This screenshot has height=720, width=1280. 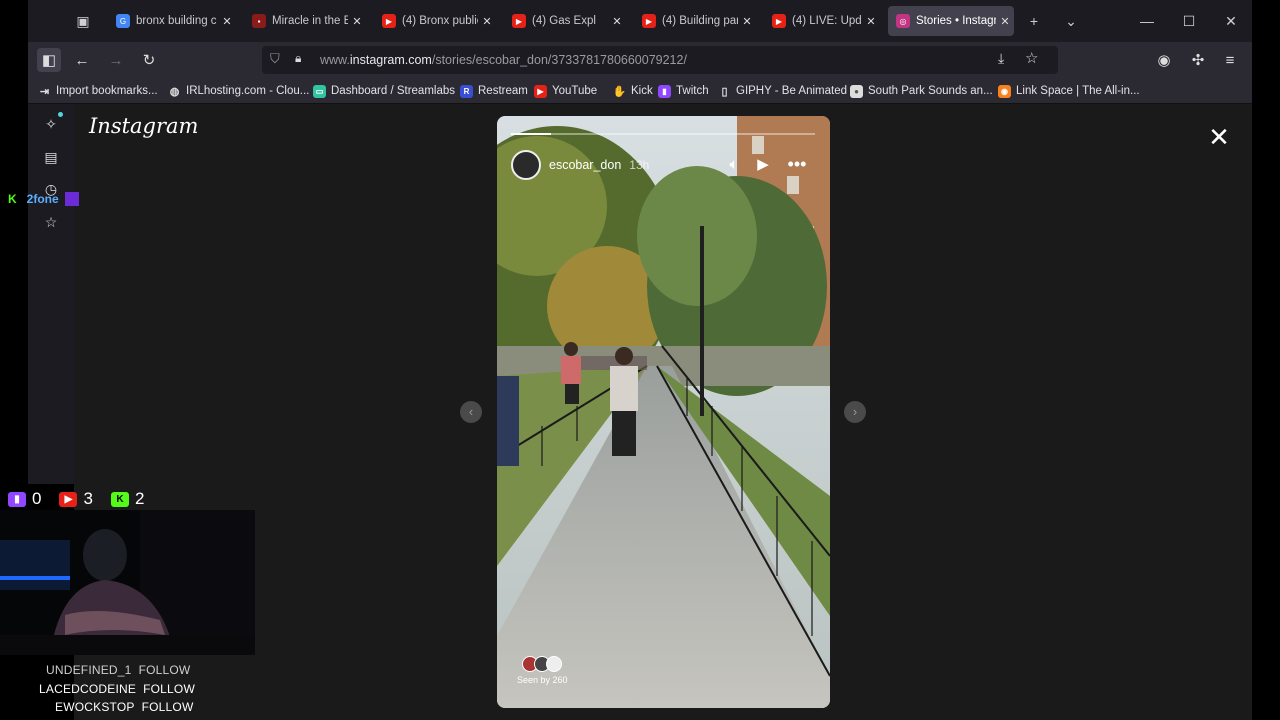 I want to click on list-all-tabs-icon: ⌄, so click(x=1071, y=21).